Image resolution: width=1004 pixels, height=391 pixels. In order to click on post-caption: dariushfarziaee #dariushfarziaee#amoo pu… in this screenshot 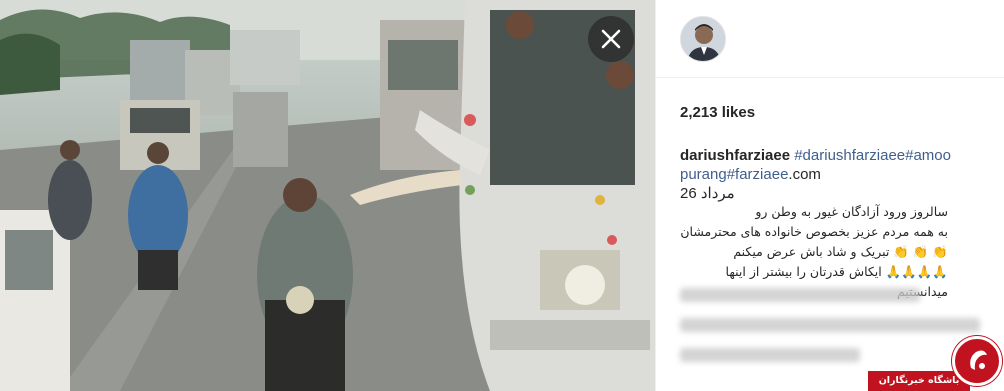, I will do `click(832, 165)`.